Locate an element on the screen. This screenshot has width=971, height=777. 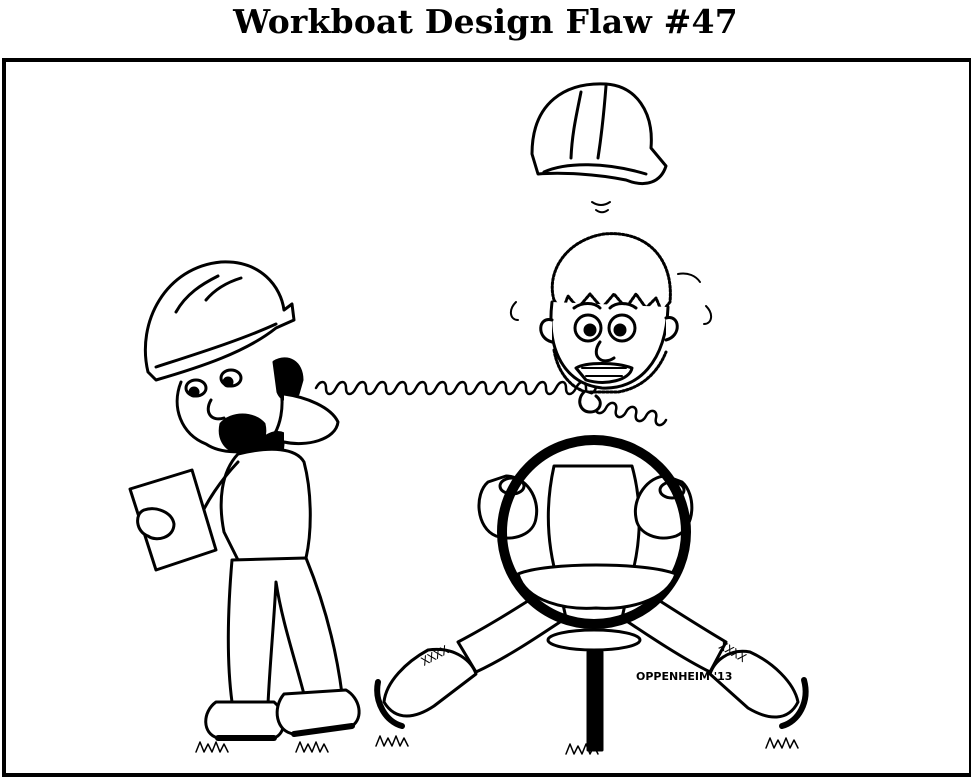
helmsman-right-boot is located at coordinates (754, 684).